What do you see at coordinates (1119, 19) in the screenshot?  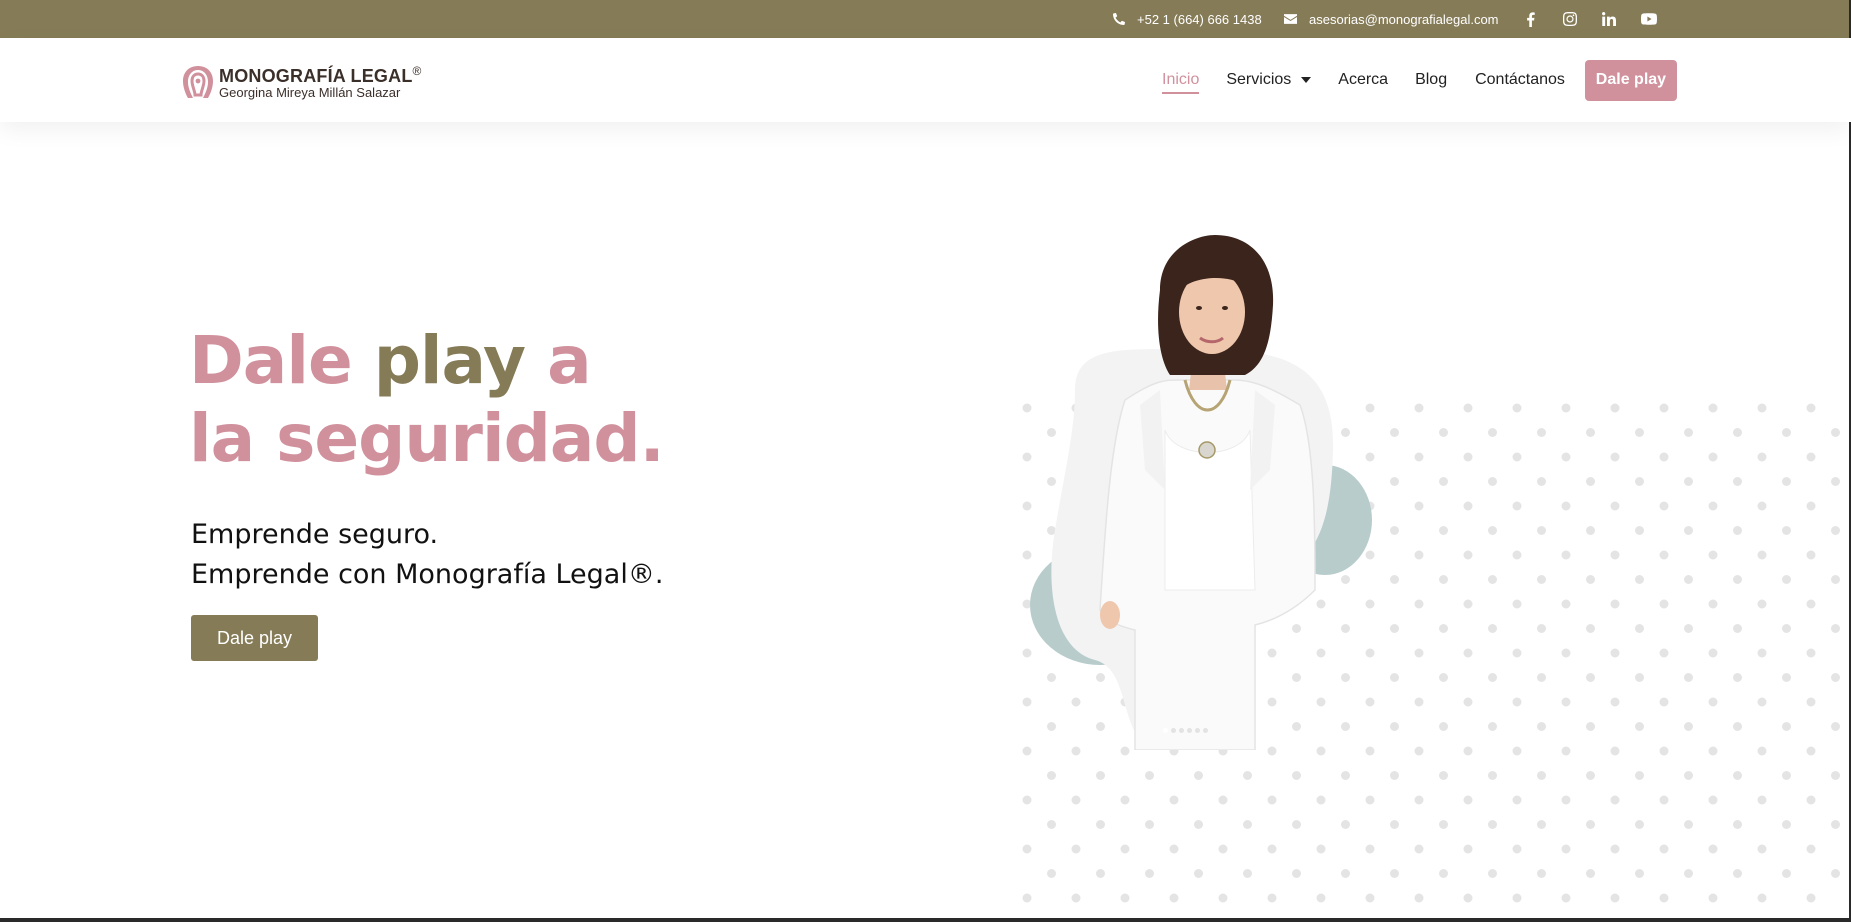 I see `phone-icon` at bounding box center [1119, 19].